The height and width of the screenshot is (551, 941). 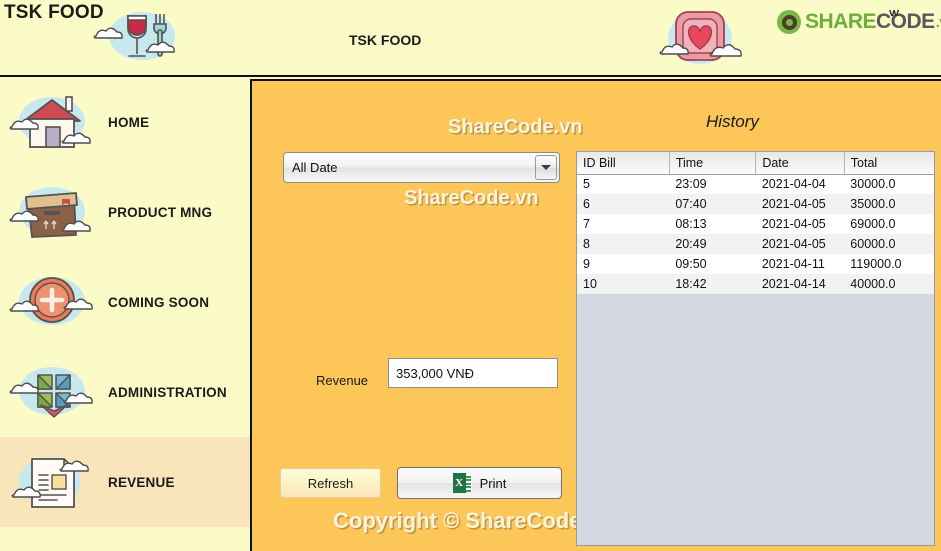 I want to click on table-row: 5 23:09 2021-04-04 30000.0, so click(x=755, y=184).